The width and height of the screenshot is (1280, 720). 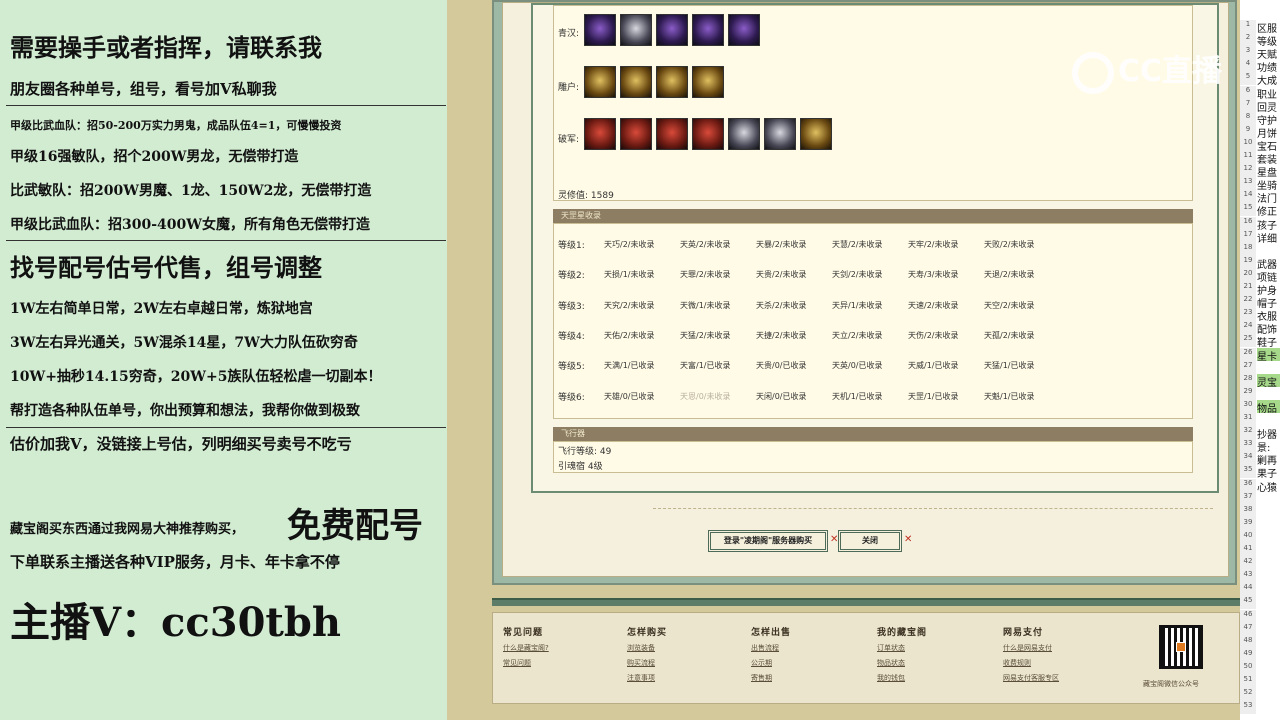 What do you see at coordinates (705, 275) in the screenshot?
I see `tiangang-star-entry: 天罪/2/未收录` at bounding box center [705, 275].